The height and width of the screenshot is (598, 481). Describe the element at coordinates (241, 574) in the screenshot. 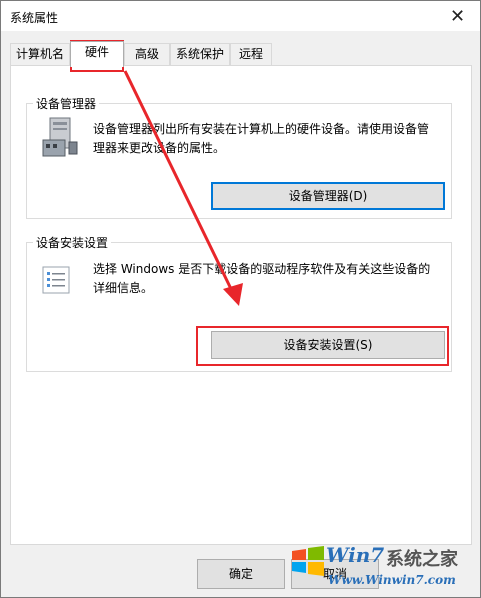

I see `ok-button: 确定` at that location.